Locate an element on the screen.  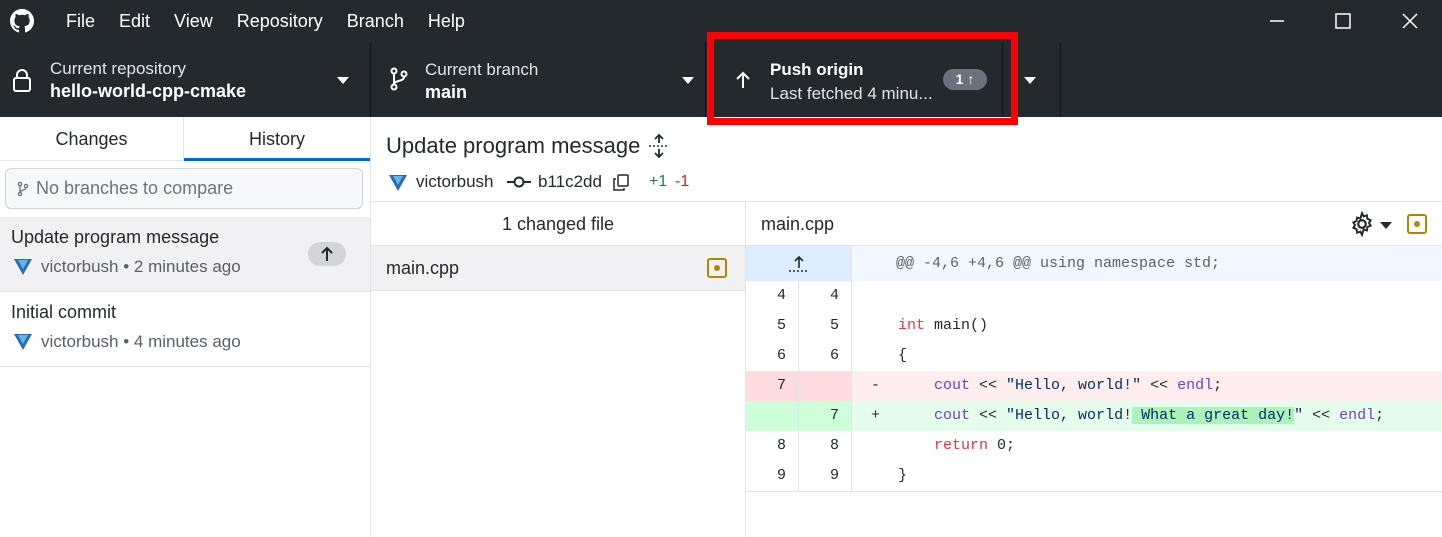
branch-name: main is located at coordinates (446, 92).